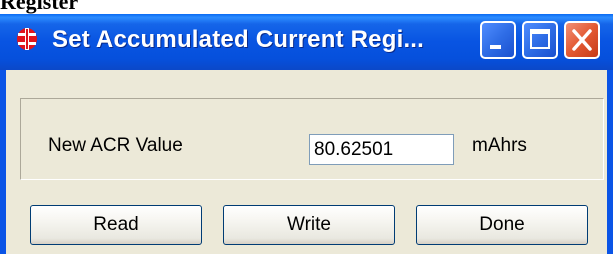 Image resolution: width=613 pixels, height=254 pixels. What do you see at coordinates (495, 47) in the screenshot?
I see `minimize-icon` at bounding box center [495, 47].